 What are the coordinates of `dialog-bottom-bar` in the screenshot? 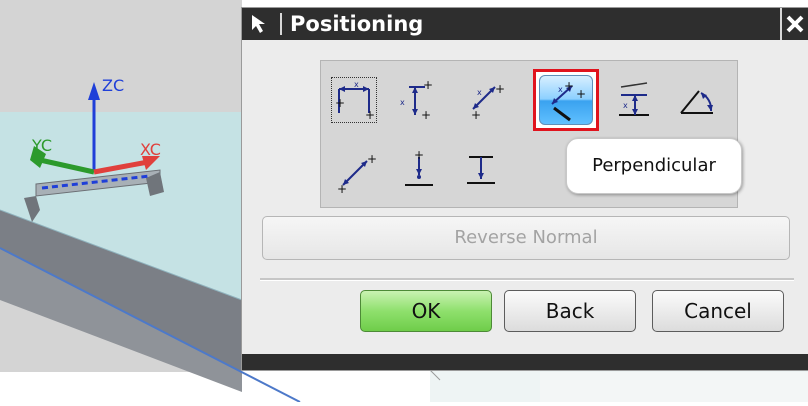 It's located at (525, 362).